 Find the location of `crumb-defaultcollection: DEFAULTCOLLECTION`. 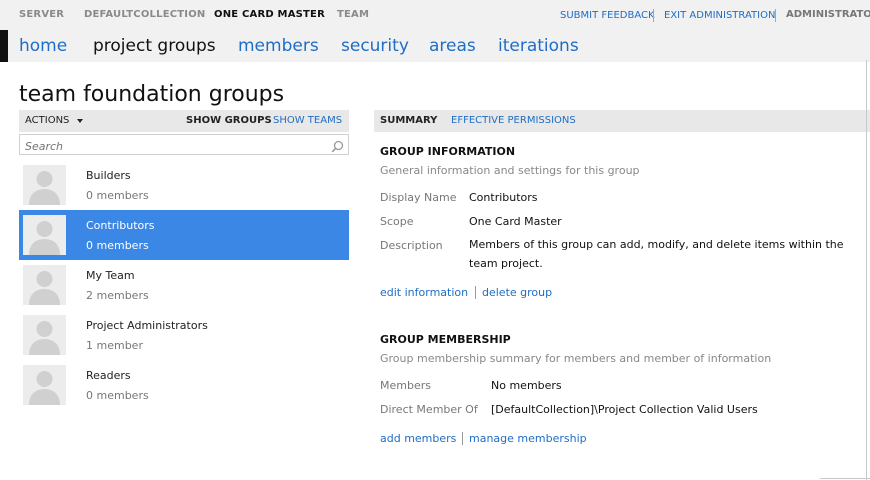

crumb-defaultcollection: DEFAULTCOLLECTION is located at coordinates (144, 14).